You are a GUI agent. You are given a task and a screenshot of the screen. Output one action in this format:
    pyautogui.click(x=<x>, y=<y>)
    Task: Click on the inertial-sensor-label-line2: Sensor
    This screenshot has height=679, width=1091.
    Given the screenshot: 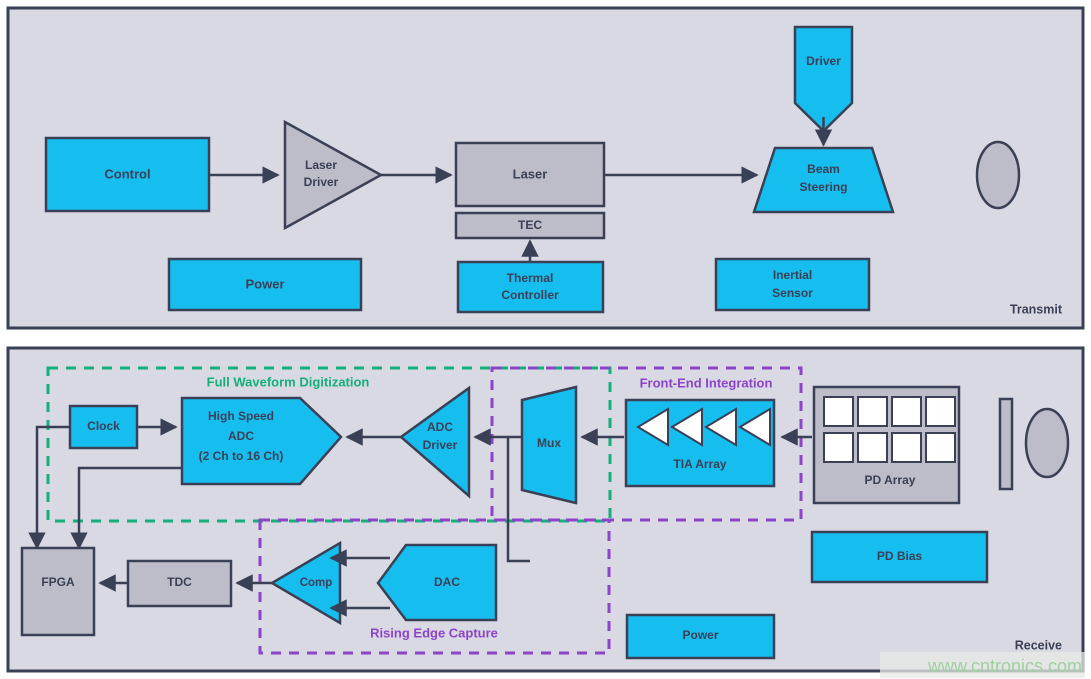 What is the action you would take?
    pyautogui.click(x=792, y=293)
    